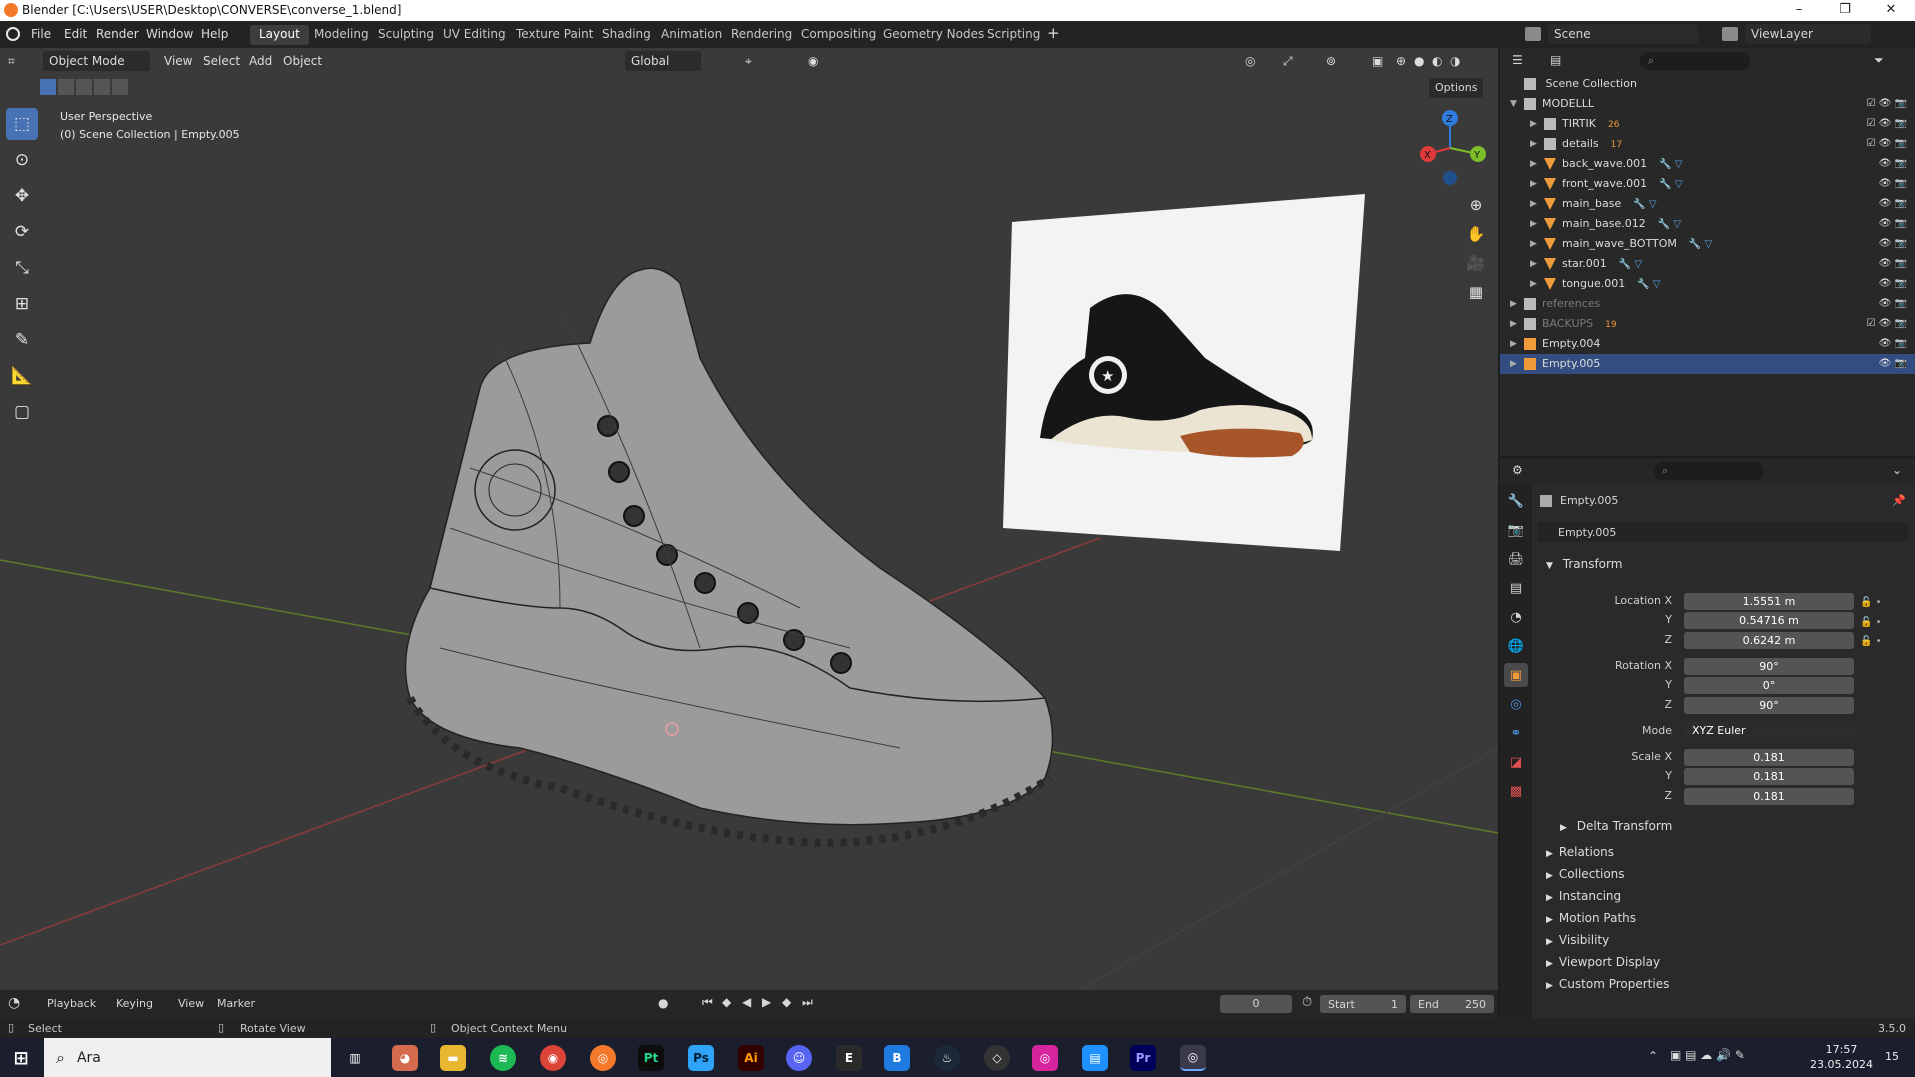 The width and height of the screenshot is (1915, 1077). I want to click on shading-solid-icon: ●, so click(1419, 61).